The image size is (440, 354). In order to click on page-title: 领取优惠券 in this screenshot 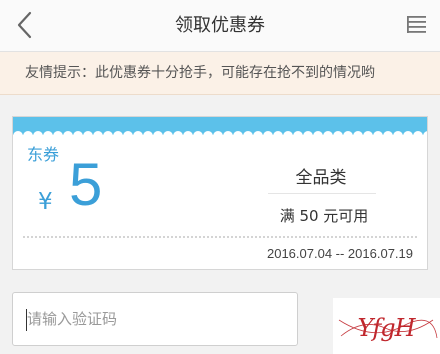, I will do `click(220, 25)`.